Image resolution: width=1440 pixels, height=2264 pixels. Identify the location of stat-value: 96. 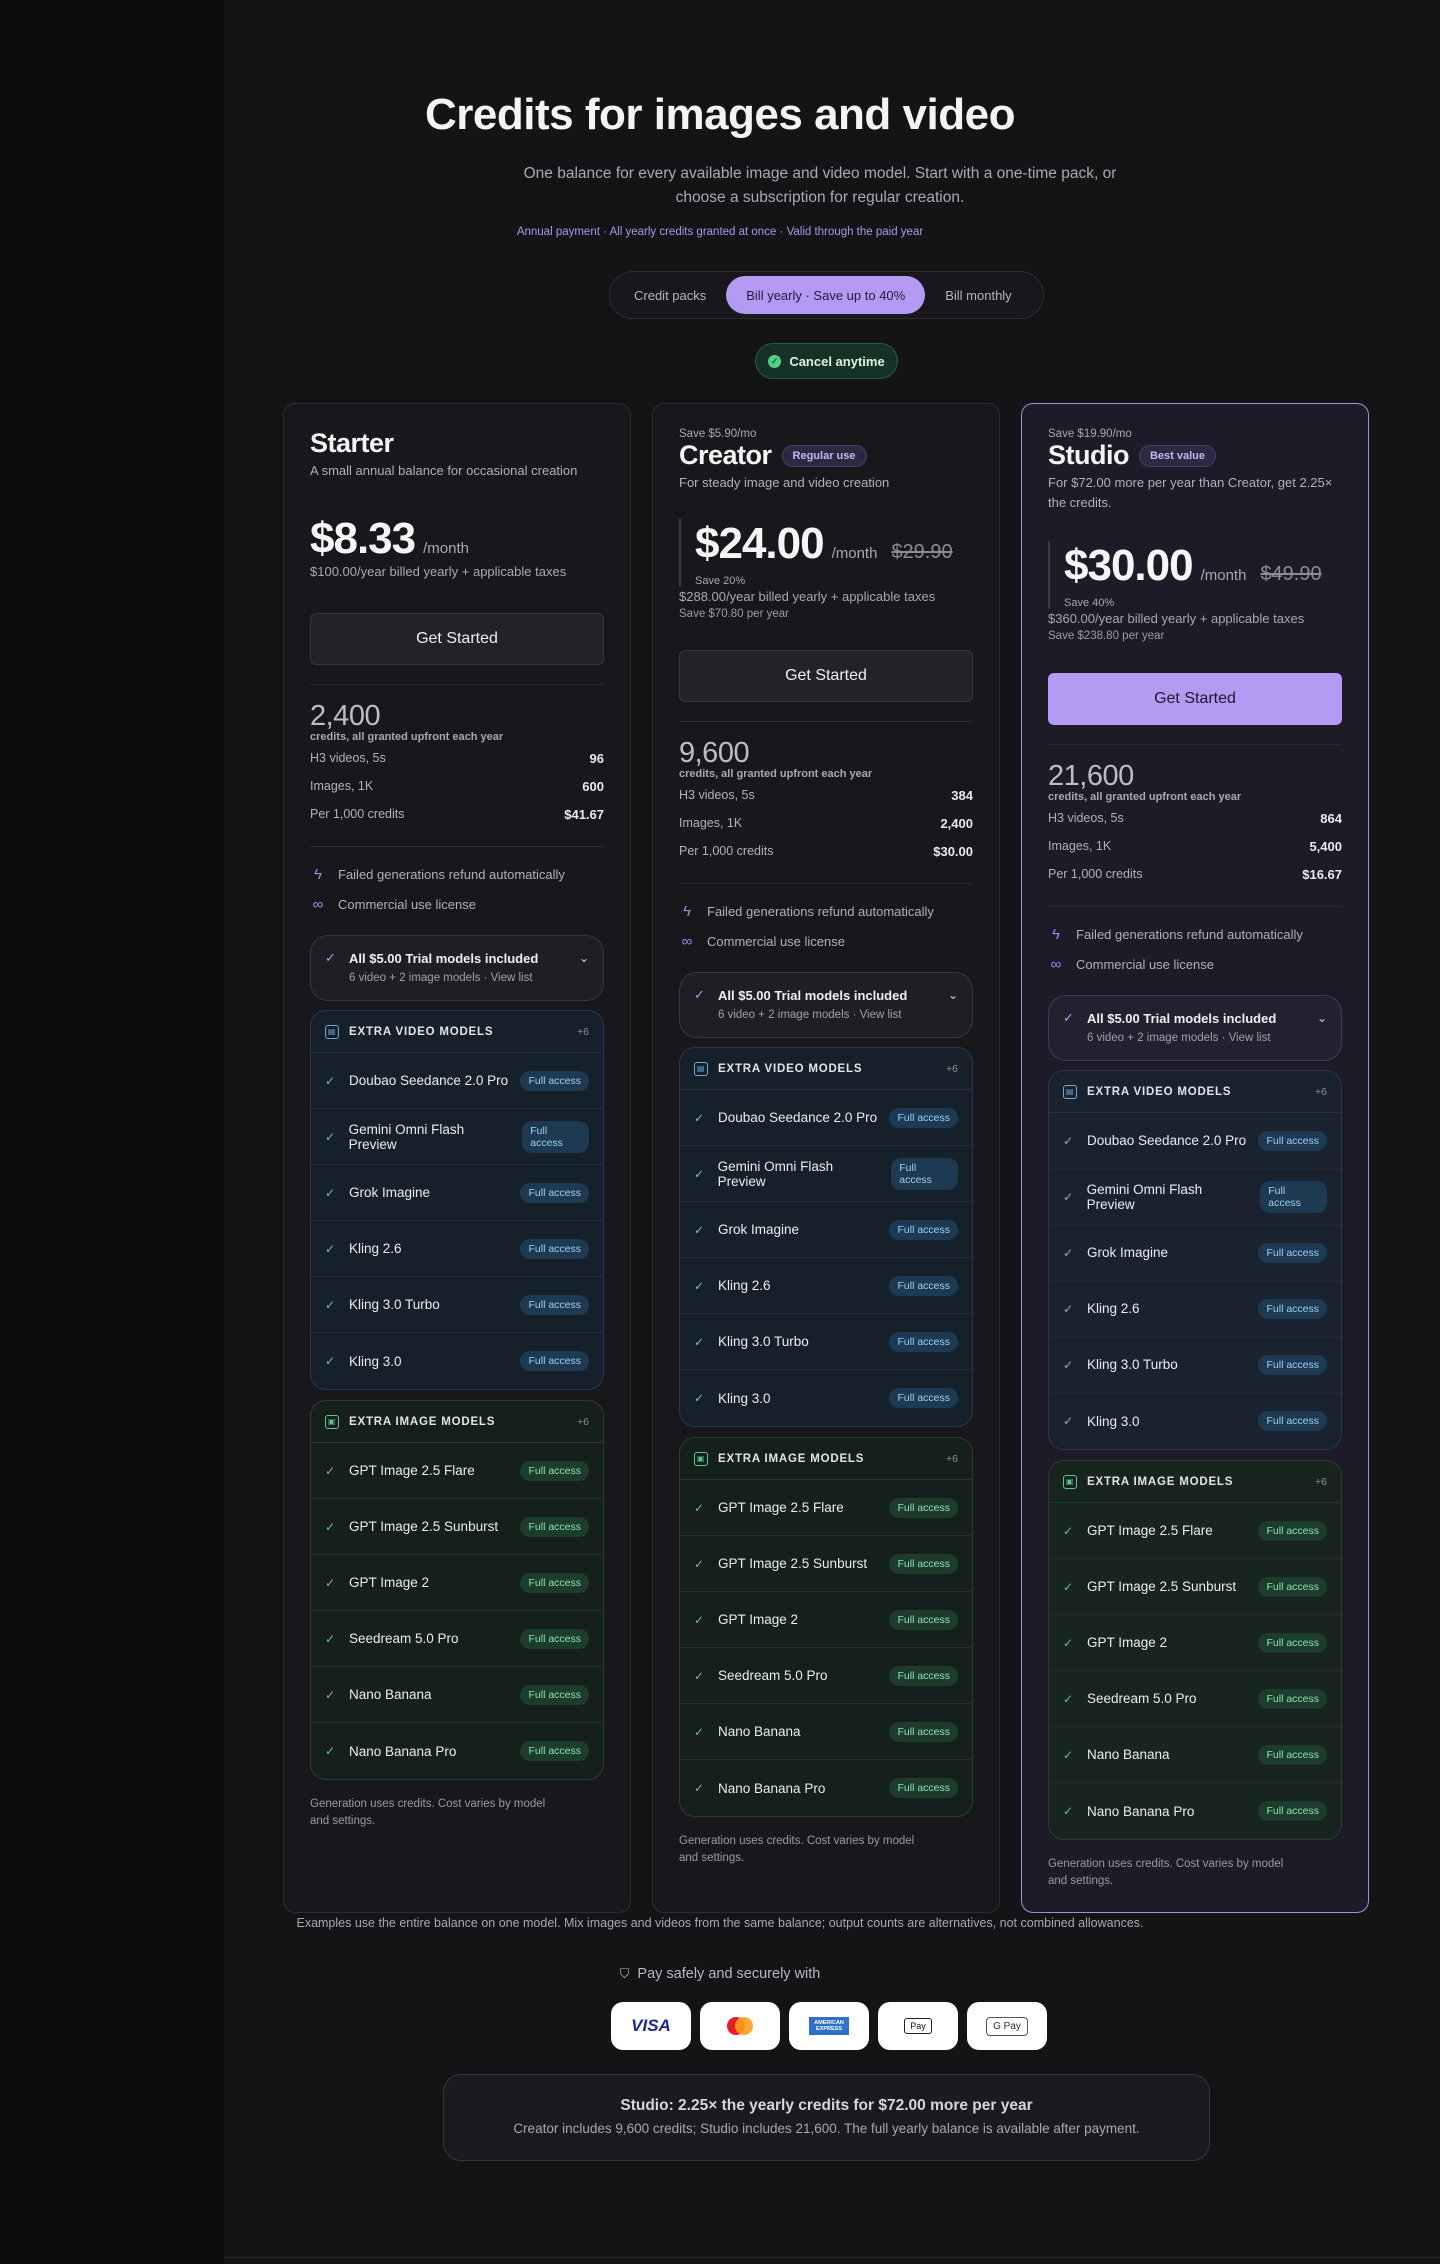
(596, 758).